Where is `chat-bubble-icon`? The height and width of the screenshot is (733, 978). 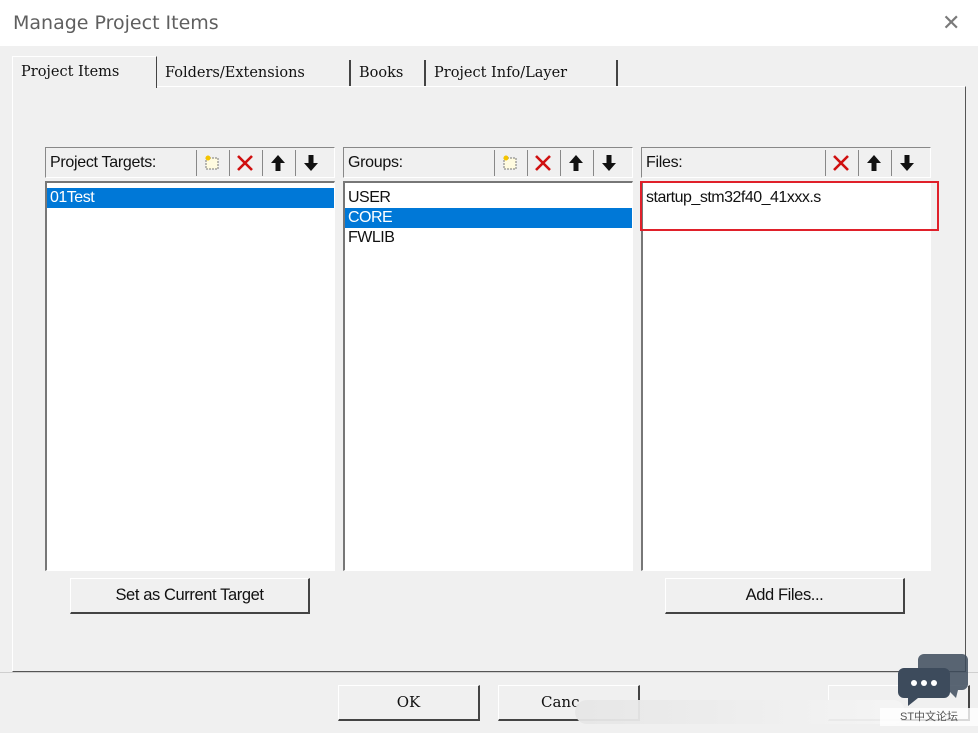 chat-bubble-icon is located at coordinates (933, 679).